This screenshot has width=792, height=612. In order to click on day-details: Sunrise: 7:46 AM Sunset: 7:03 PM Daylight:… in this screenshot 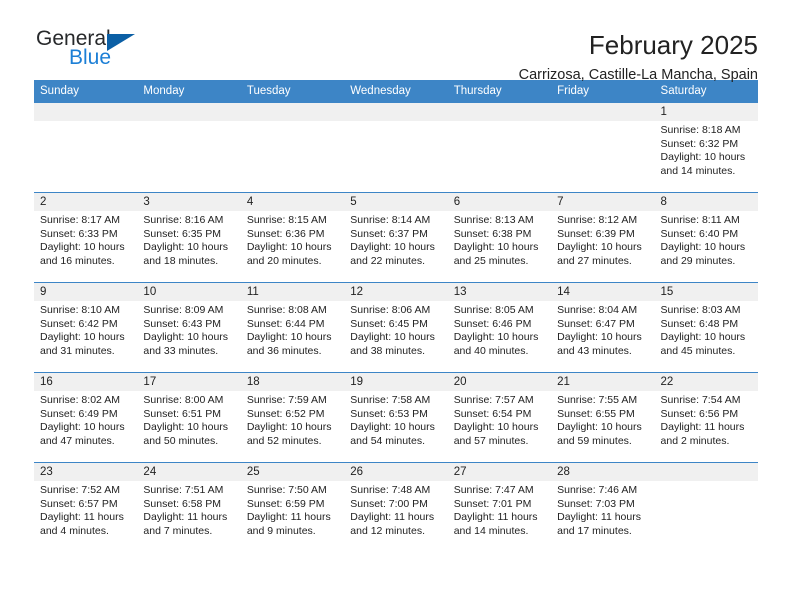, I will do `click(602, 509)`.